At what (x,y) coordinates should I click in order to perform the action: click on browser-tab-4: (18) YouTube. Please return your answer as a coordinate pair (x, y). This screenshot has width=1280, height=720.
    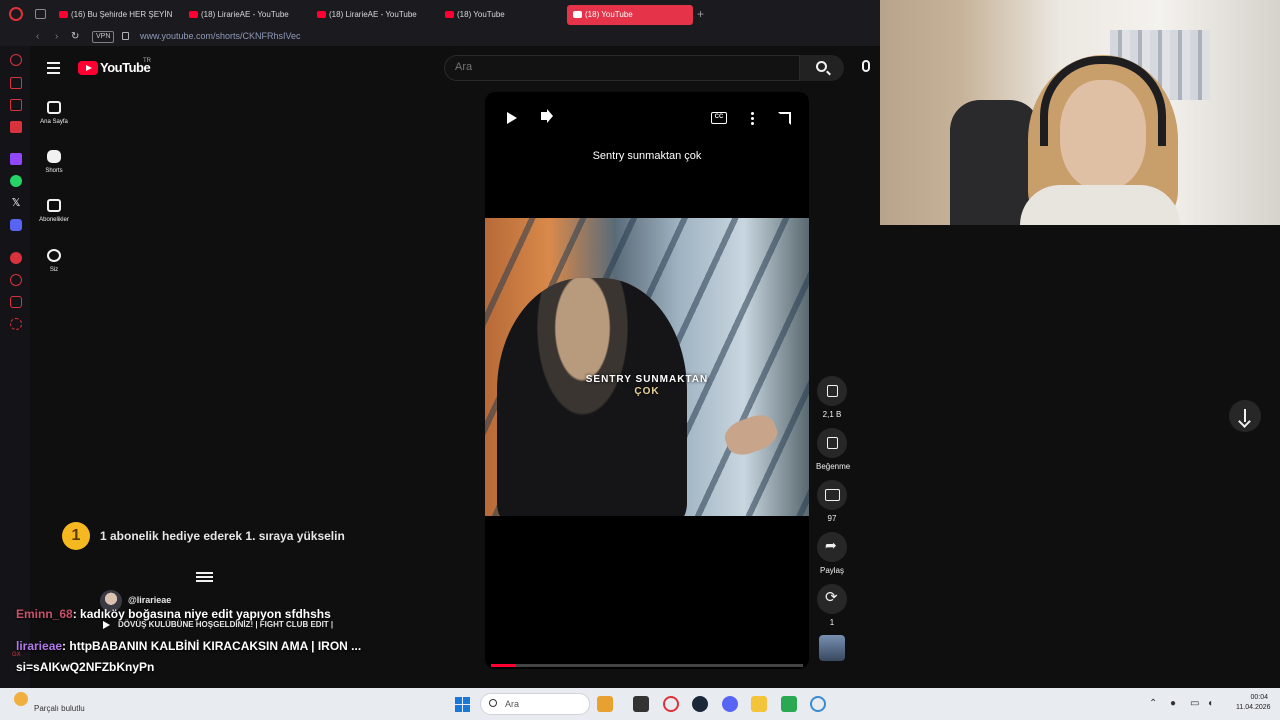
    Looking at the image, I should click on (502, 15).